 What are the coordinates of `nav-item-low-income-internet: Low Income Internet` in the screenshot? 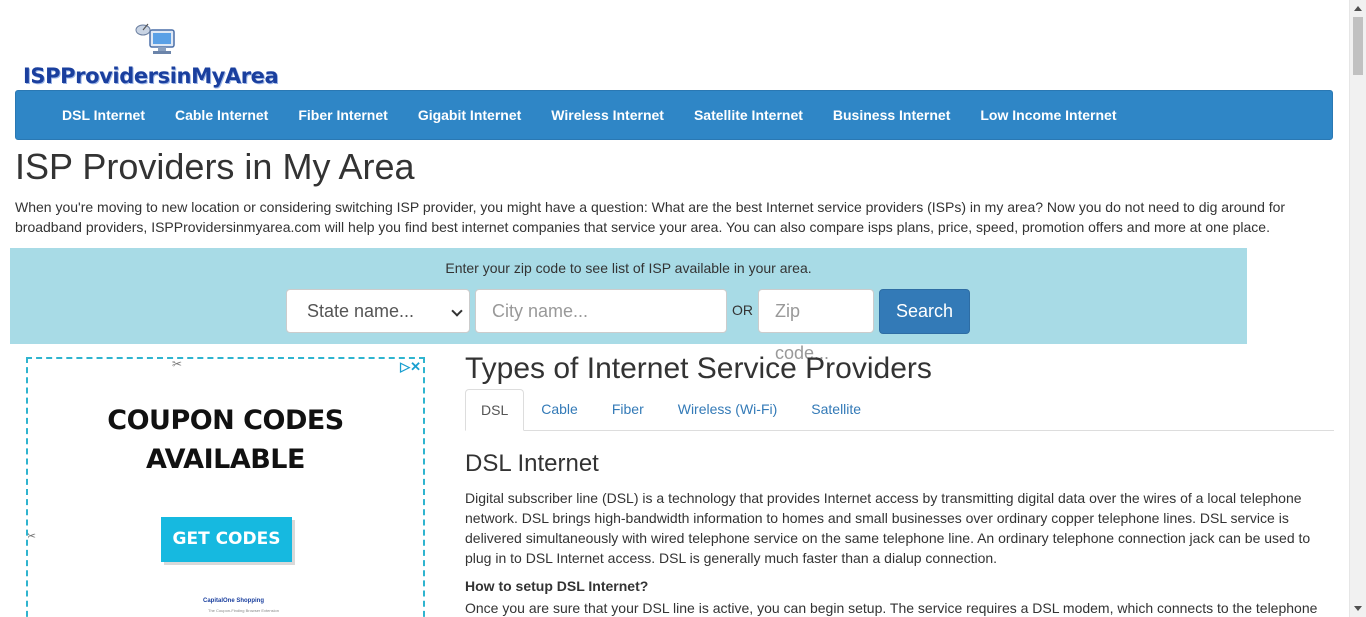 It's located at (1048, 115).